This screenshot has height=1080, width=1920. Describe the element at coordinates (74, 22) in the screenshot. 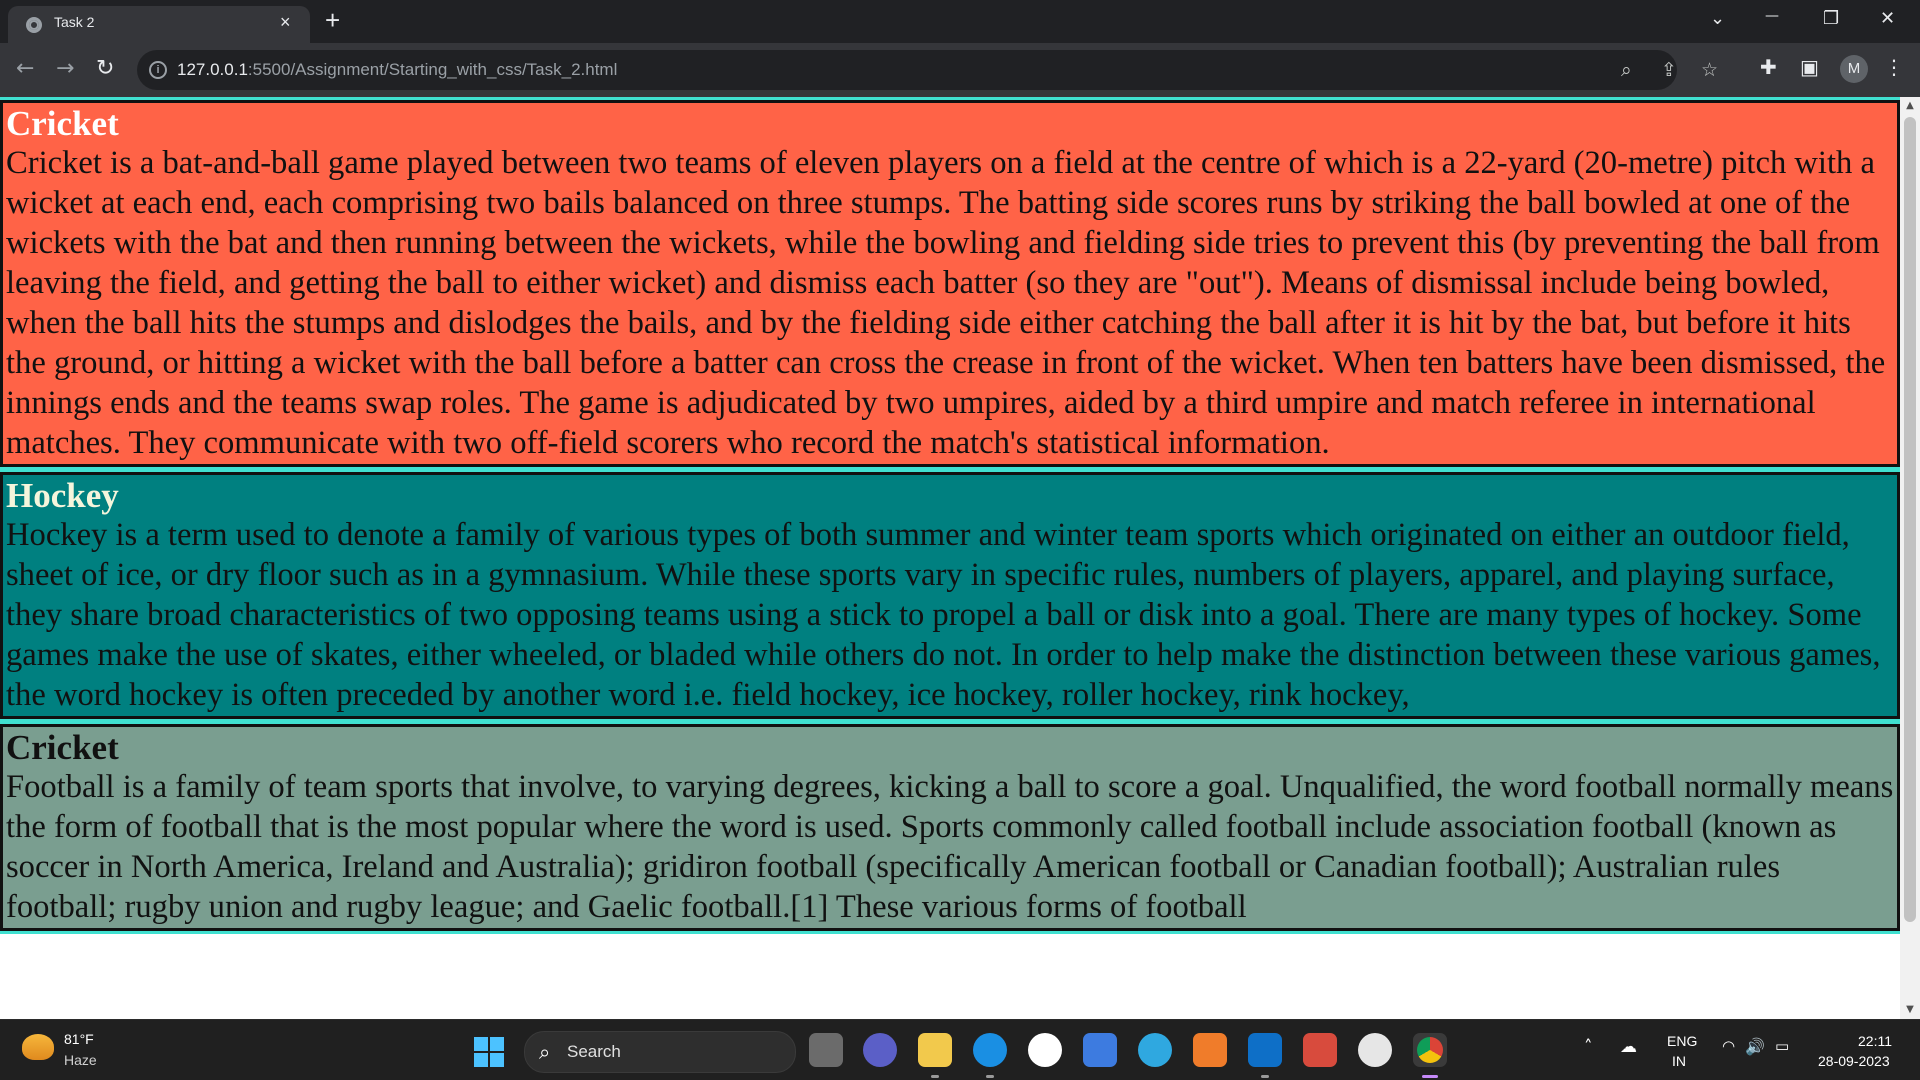

I see `tab-title: Task 2` at that location.